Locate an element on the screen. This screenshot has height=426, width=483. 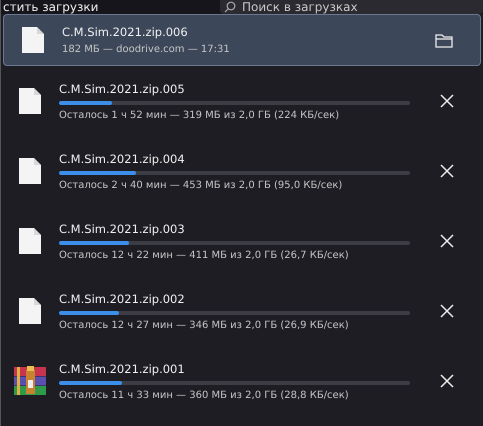
download-status: Осталось 1 ч 52 мин — 319 МБ из 2,0 ГБ (224 КБ/сек) is located at coordinates (199, 115).